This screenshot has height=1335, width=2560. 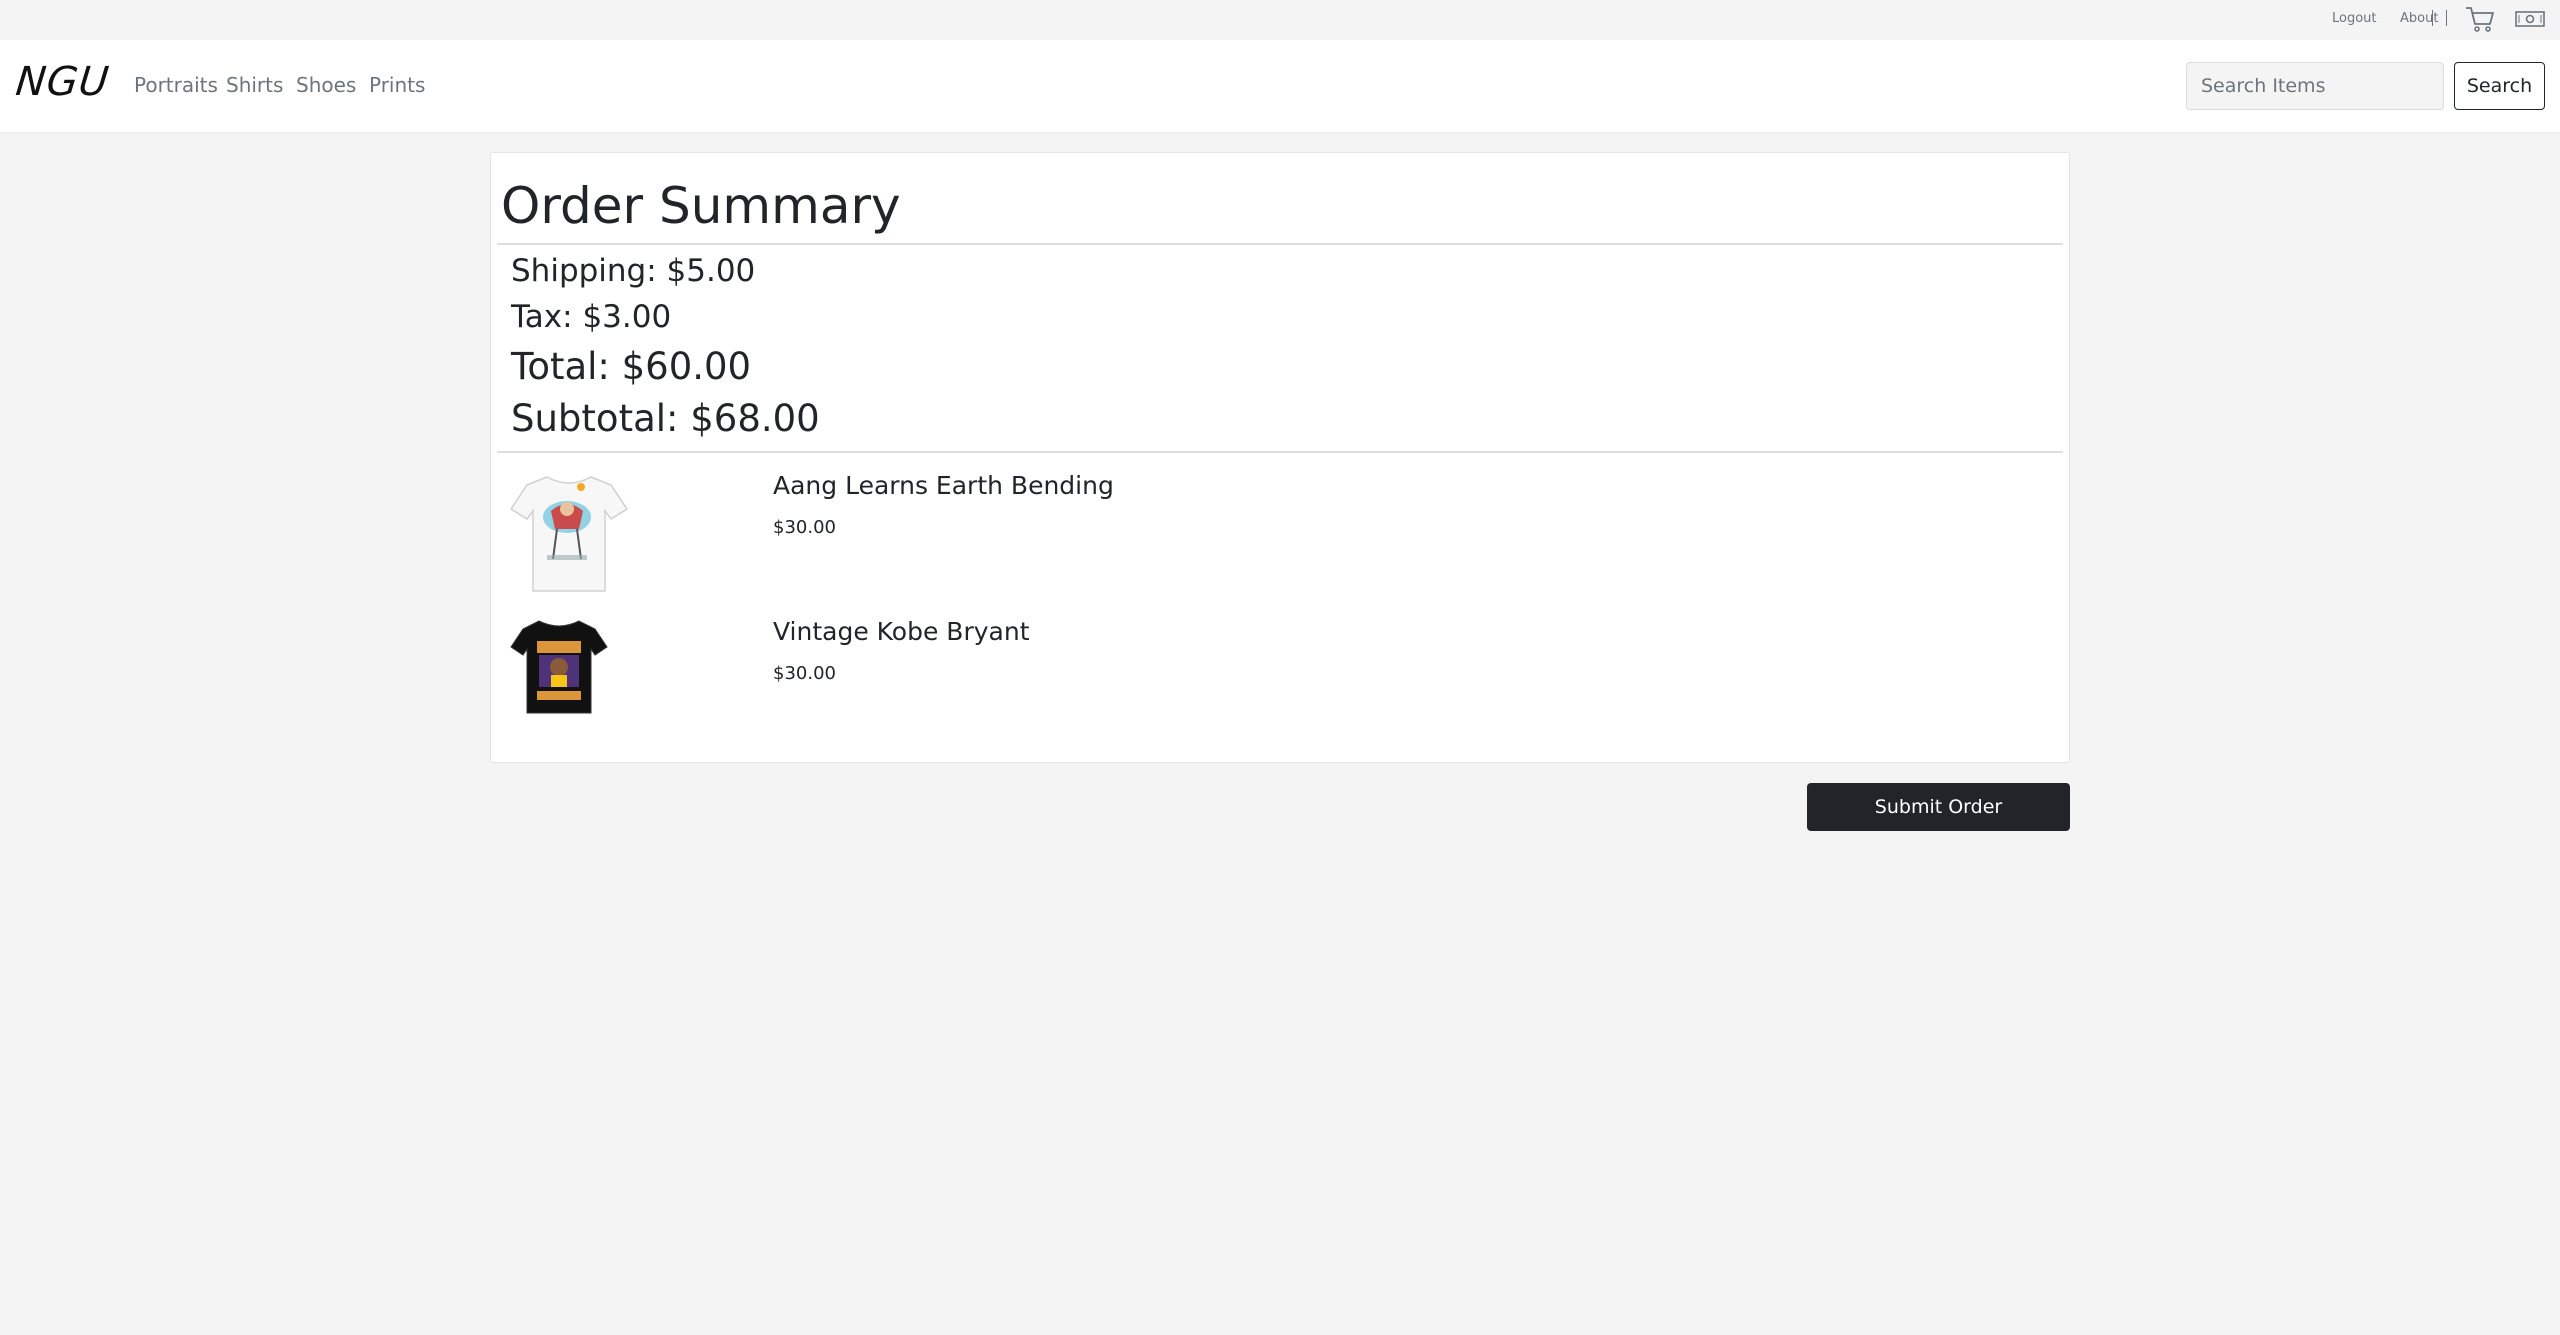 I want to click on main-navbar: NGU Portraits Shirts Shoes Prints Search, so click(x=1280, y=86).